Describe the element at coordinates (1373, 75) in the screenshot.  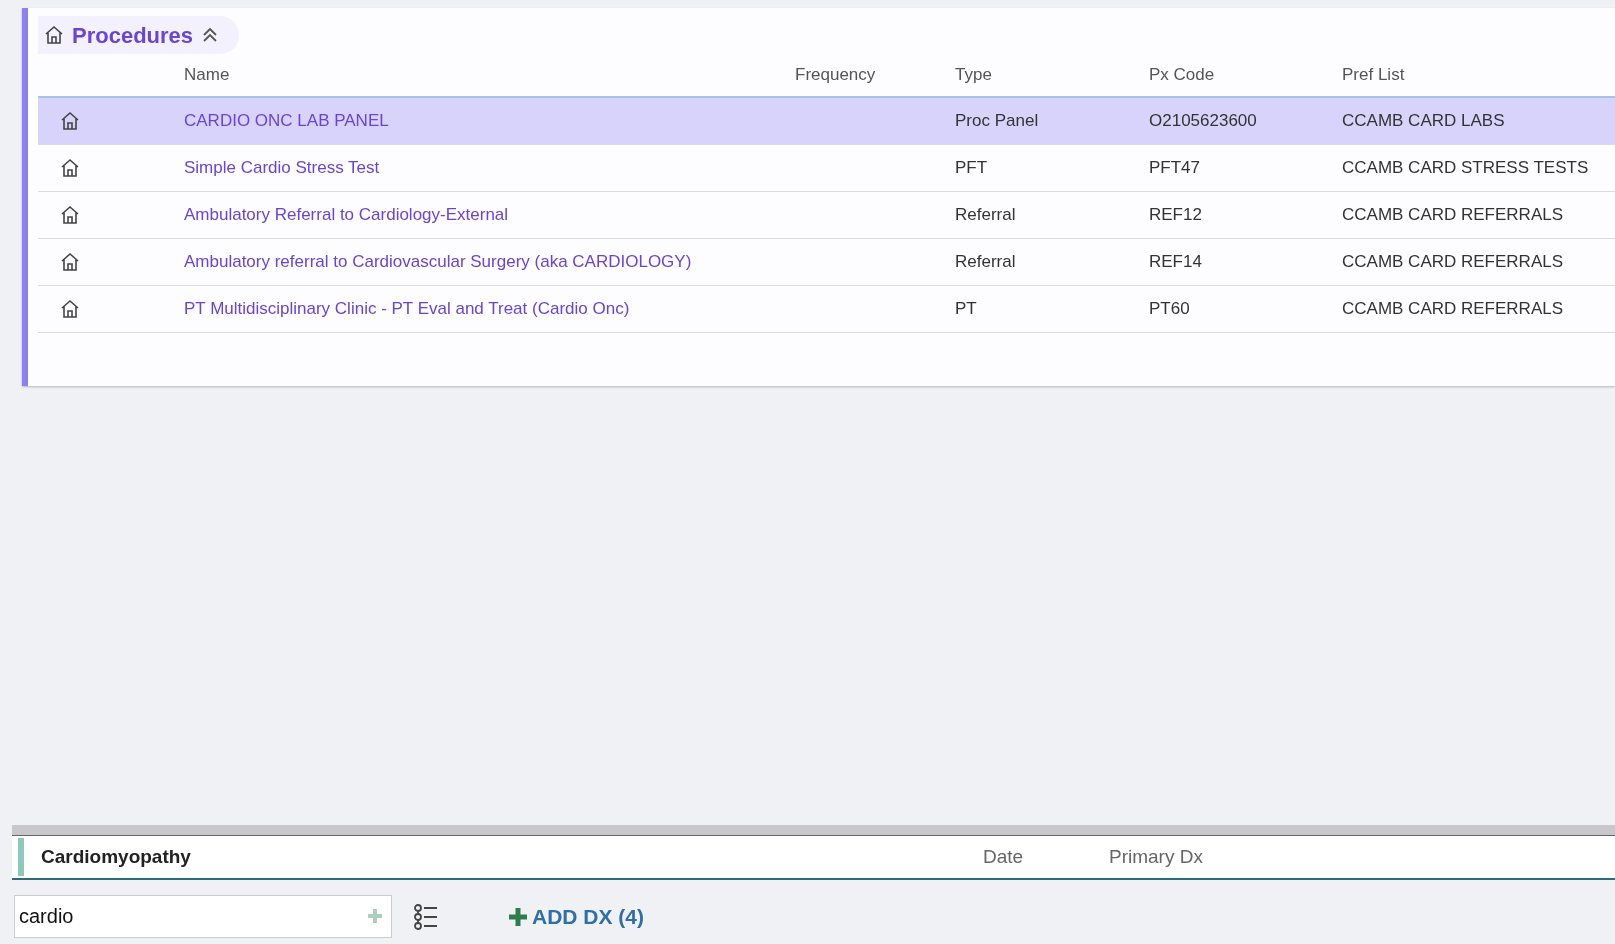
I see `column-header: Pref List` at that location.